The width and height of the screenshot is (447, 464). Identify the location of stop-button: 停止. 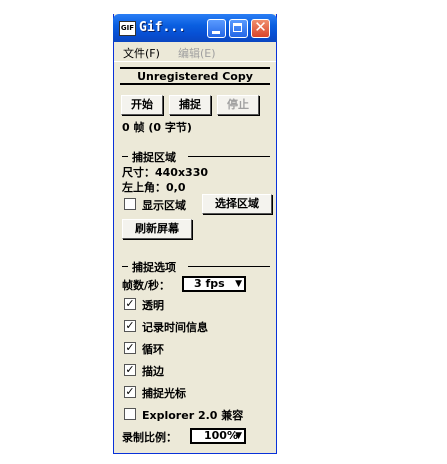
(238, 105).